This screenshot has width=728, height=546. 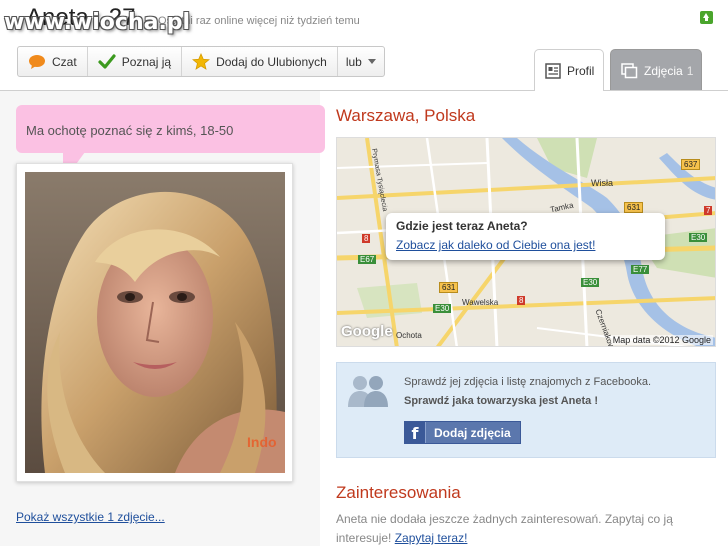 What do you see at coordinates (553, 70) in the screenshot?
I see `profile-card-icon` at bounding box center [553, 70].